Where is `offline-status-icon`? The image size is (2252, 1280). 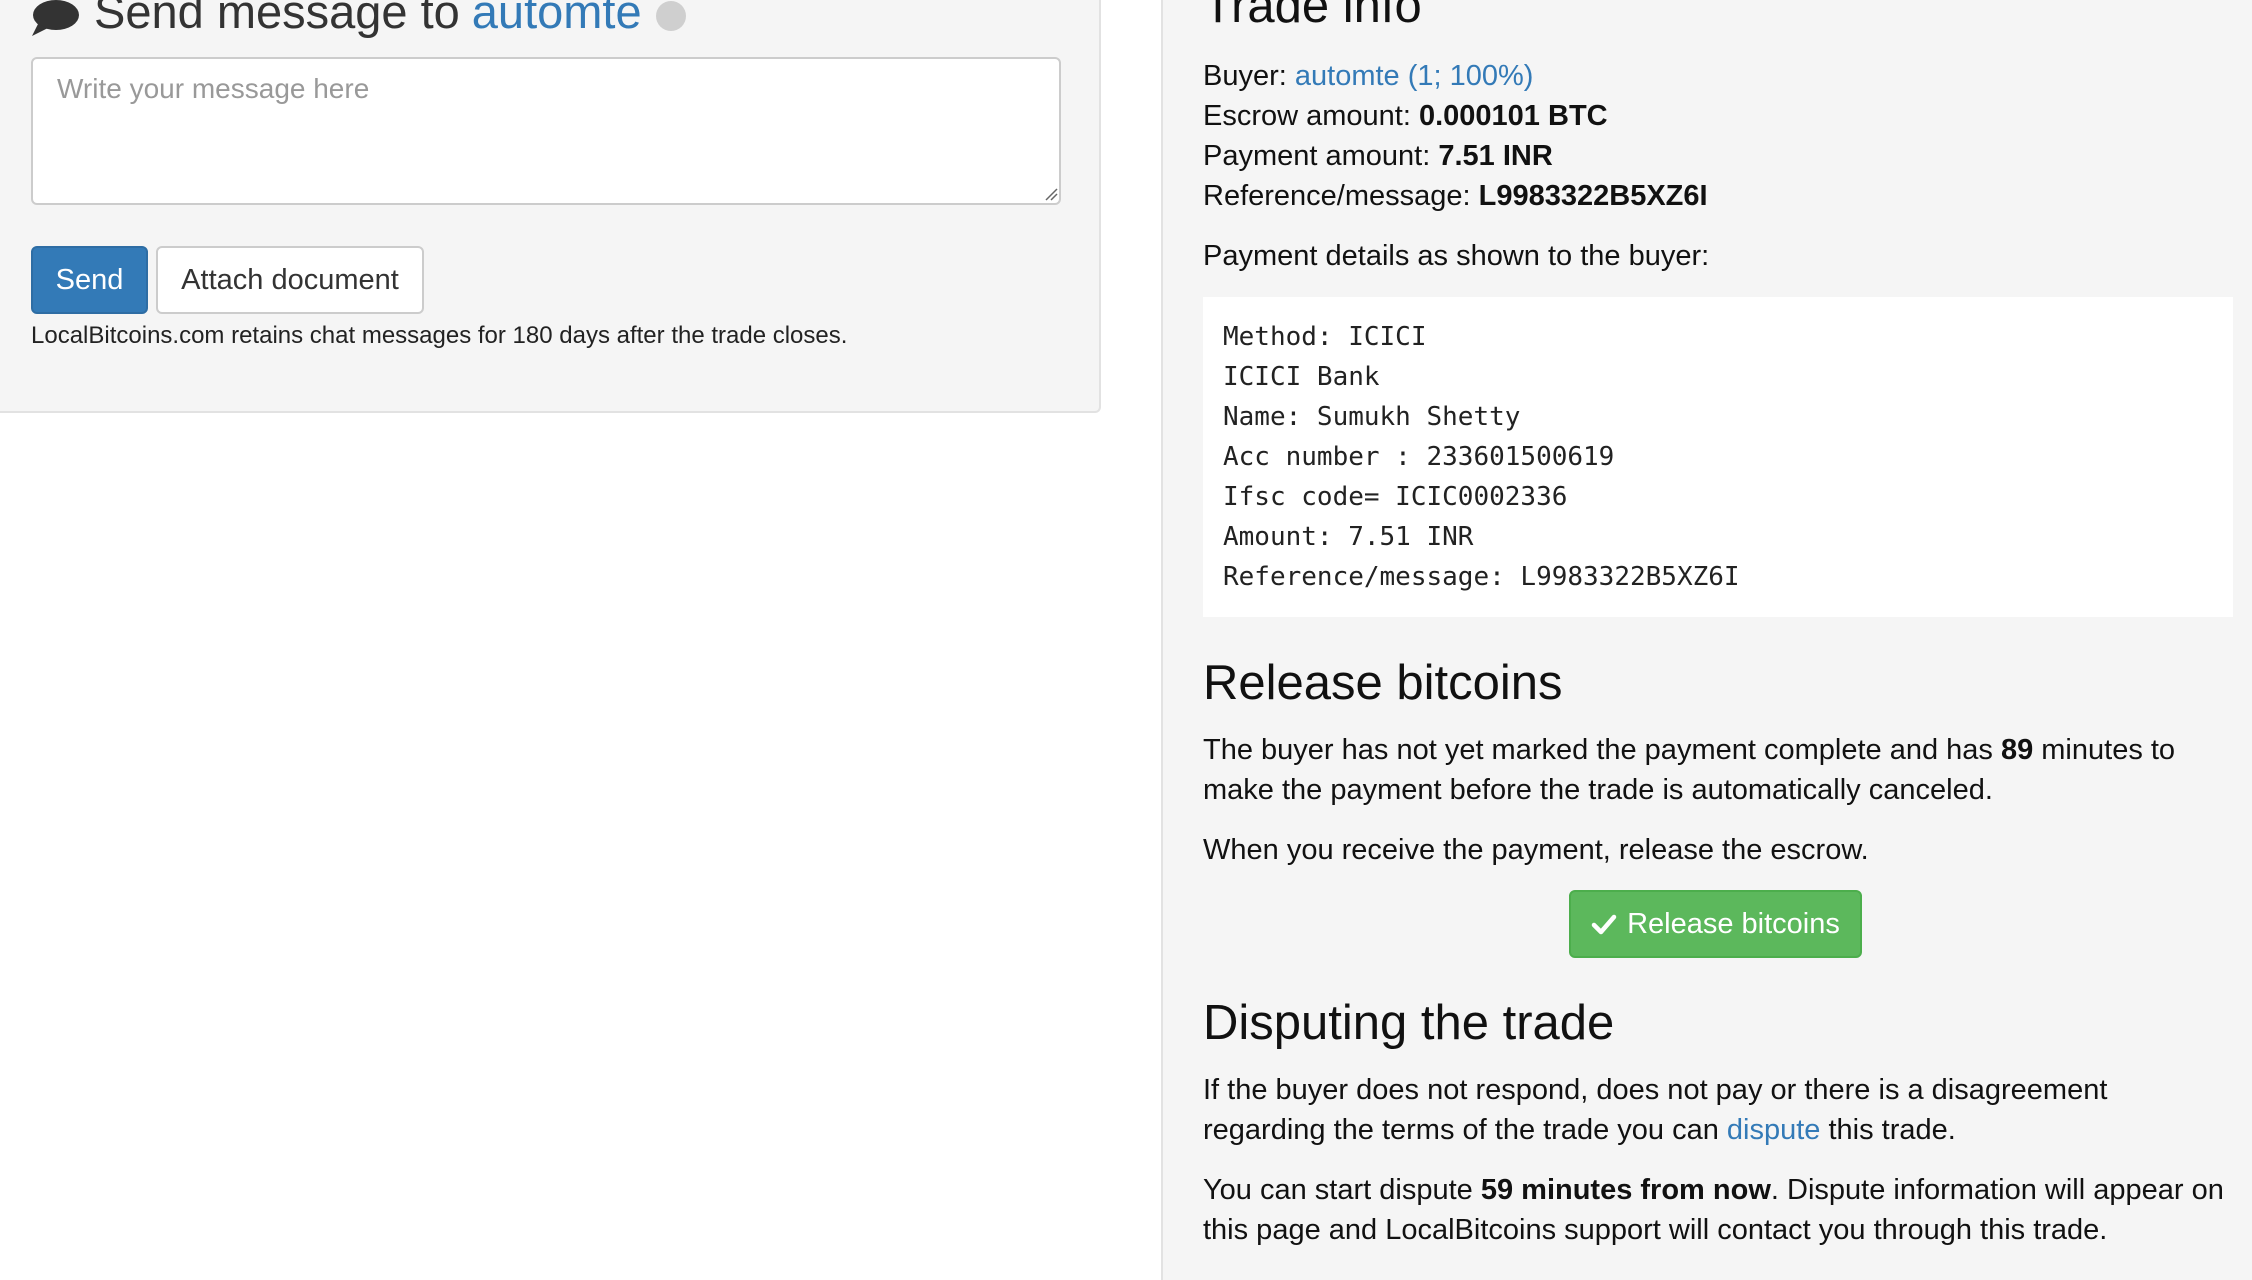 offline-status-icon is located at coordinates (670, 15).